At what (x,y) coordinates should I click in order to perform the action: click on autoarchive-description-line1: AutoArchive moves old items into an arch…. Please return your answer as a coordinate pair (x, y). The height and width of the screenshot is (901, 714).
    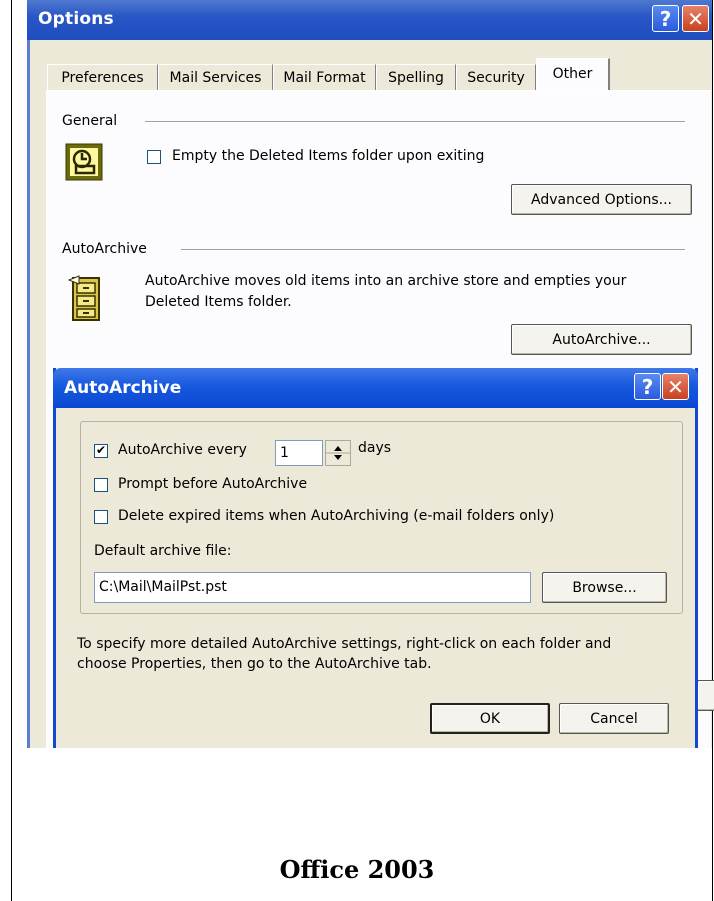
    Looking at the image, I should click on (386, 281).